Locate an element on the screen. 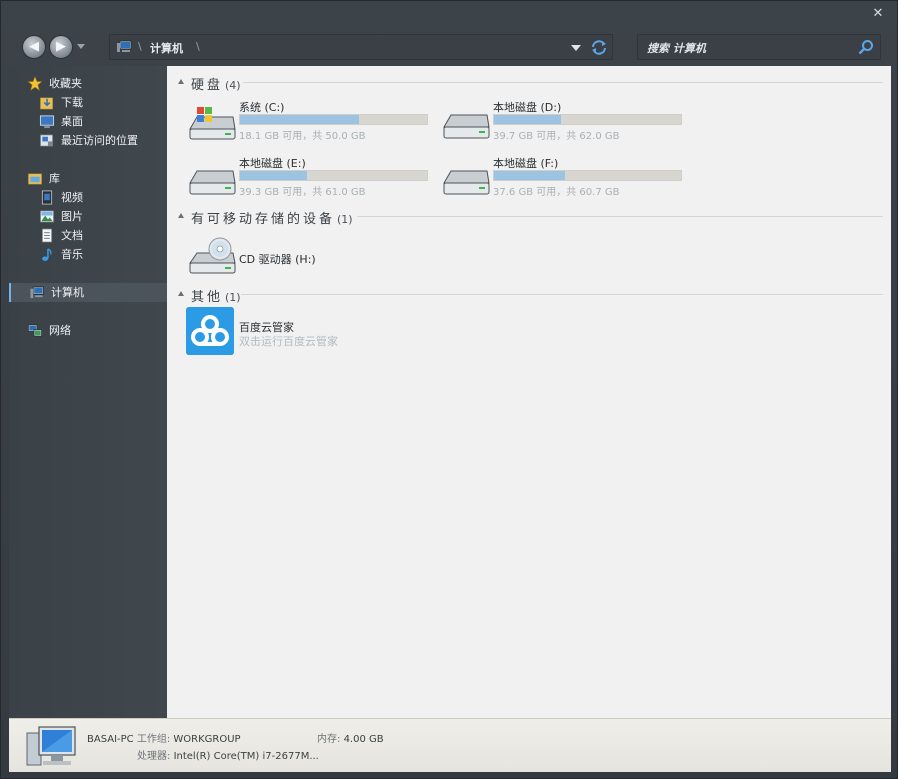 The width and height of the screenshot is (898, 779). group-title-removable: 有可移动存储的设备 is located at coordinates (263, 219).